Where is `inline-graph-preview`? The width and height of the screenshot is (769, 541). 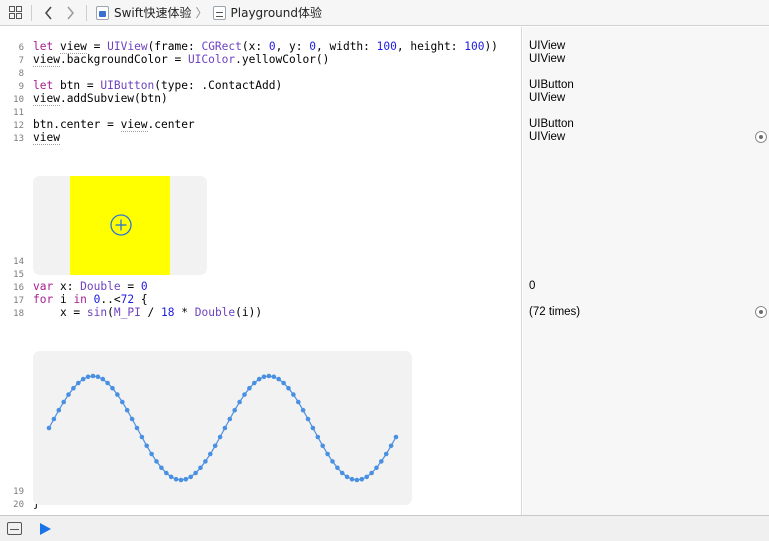
inline-graph-preview is located at coordinates (222, 428).